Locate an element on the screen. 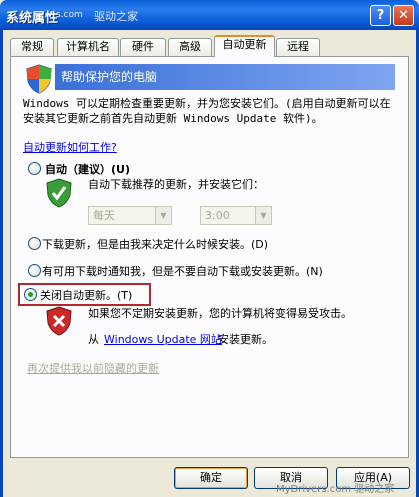 The image size is (419, 497). option-turn-off-label: 关闭自动更新。(T) is located at coordinates (86, 295).